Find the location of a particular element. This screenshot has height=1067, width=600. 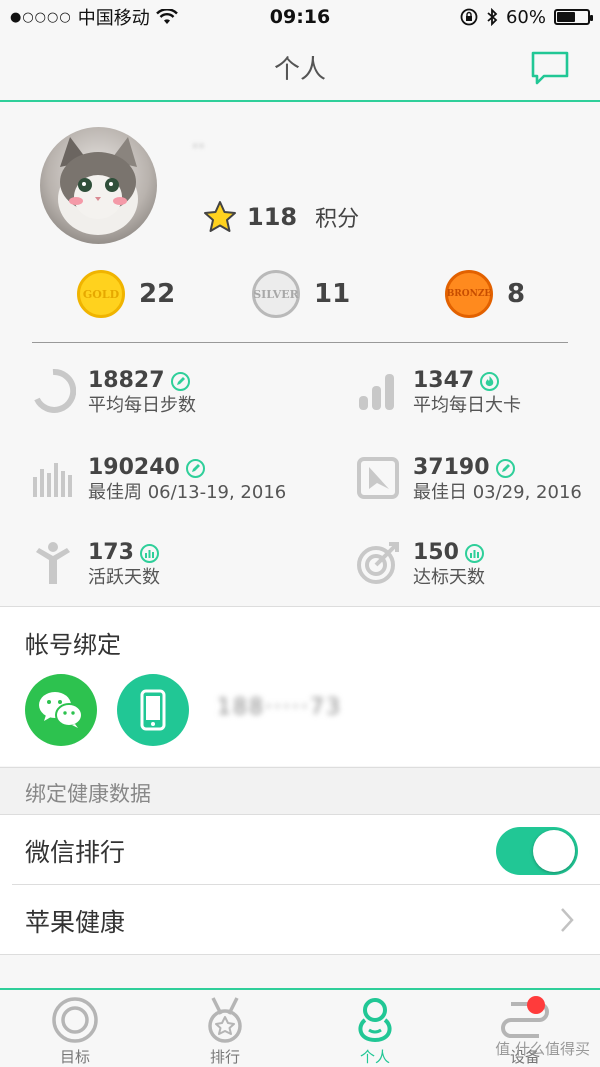

avg-steps-value: 18827 is located at coordinates (126, 380).